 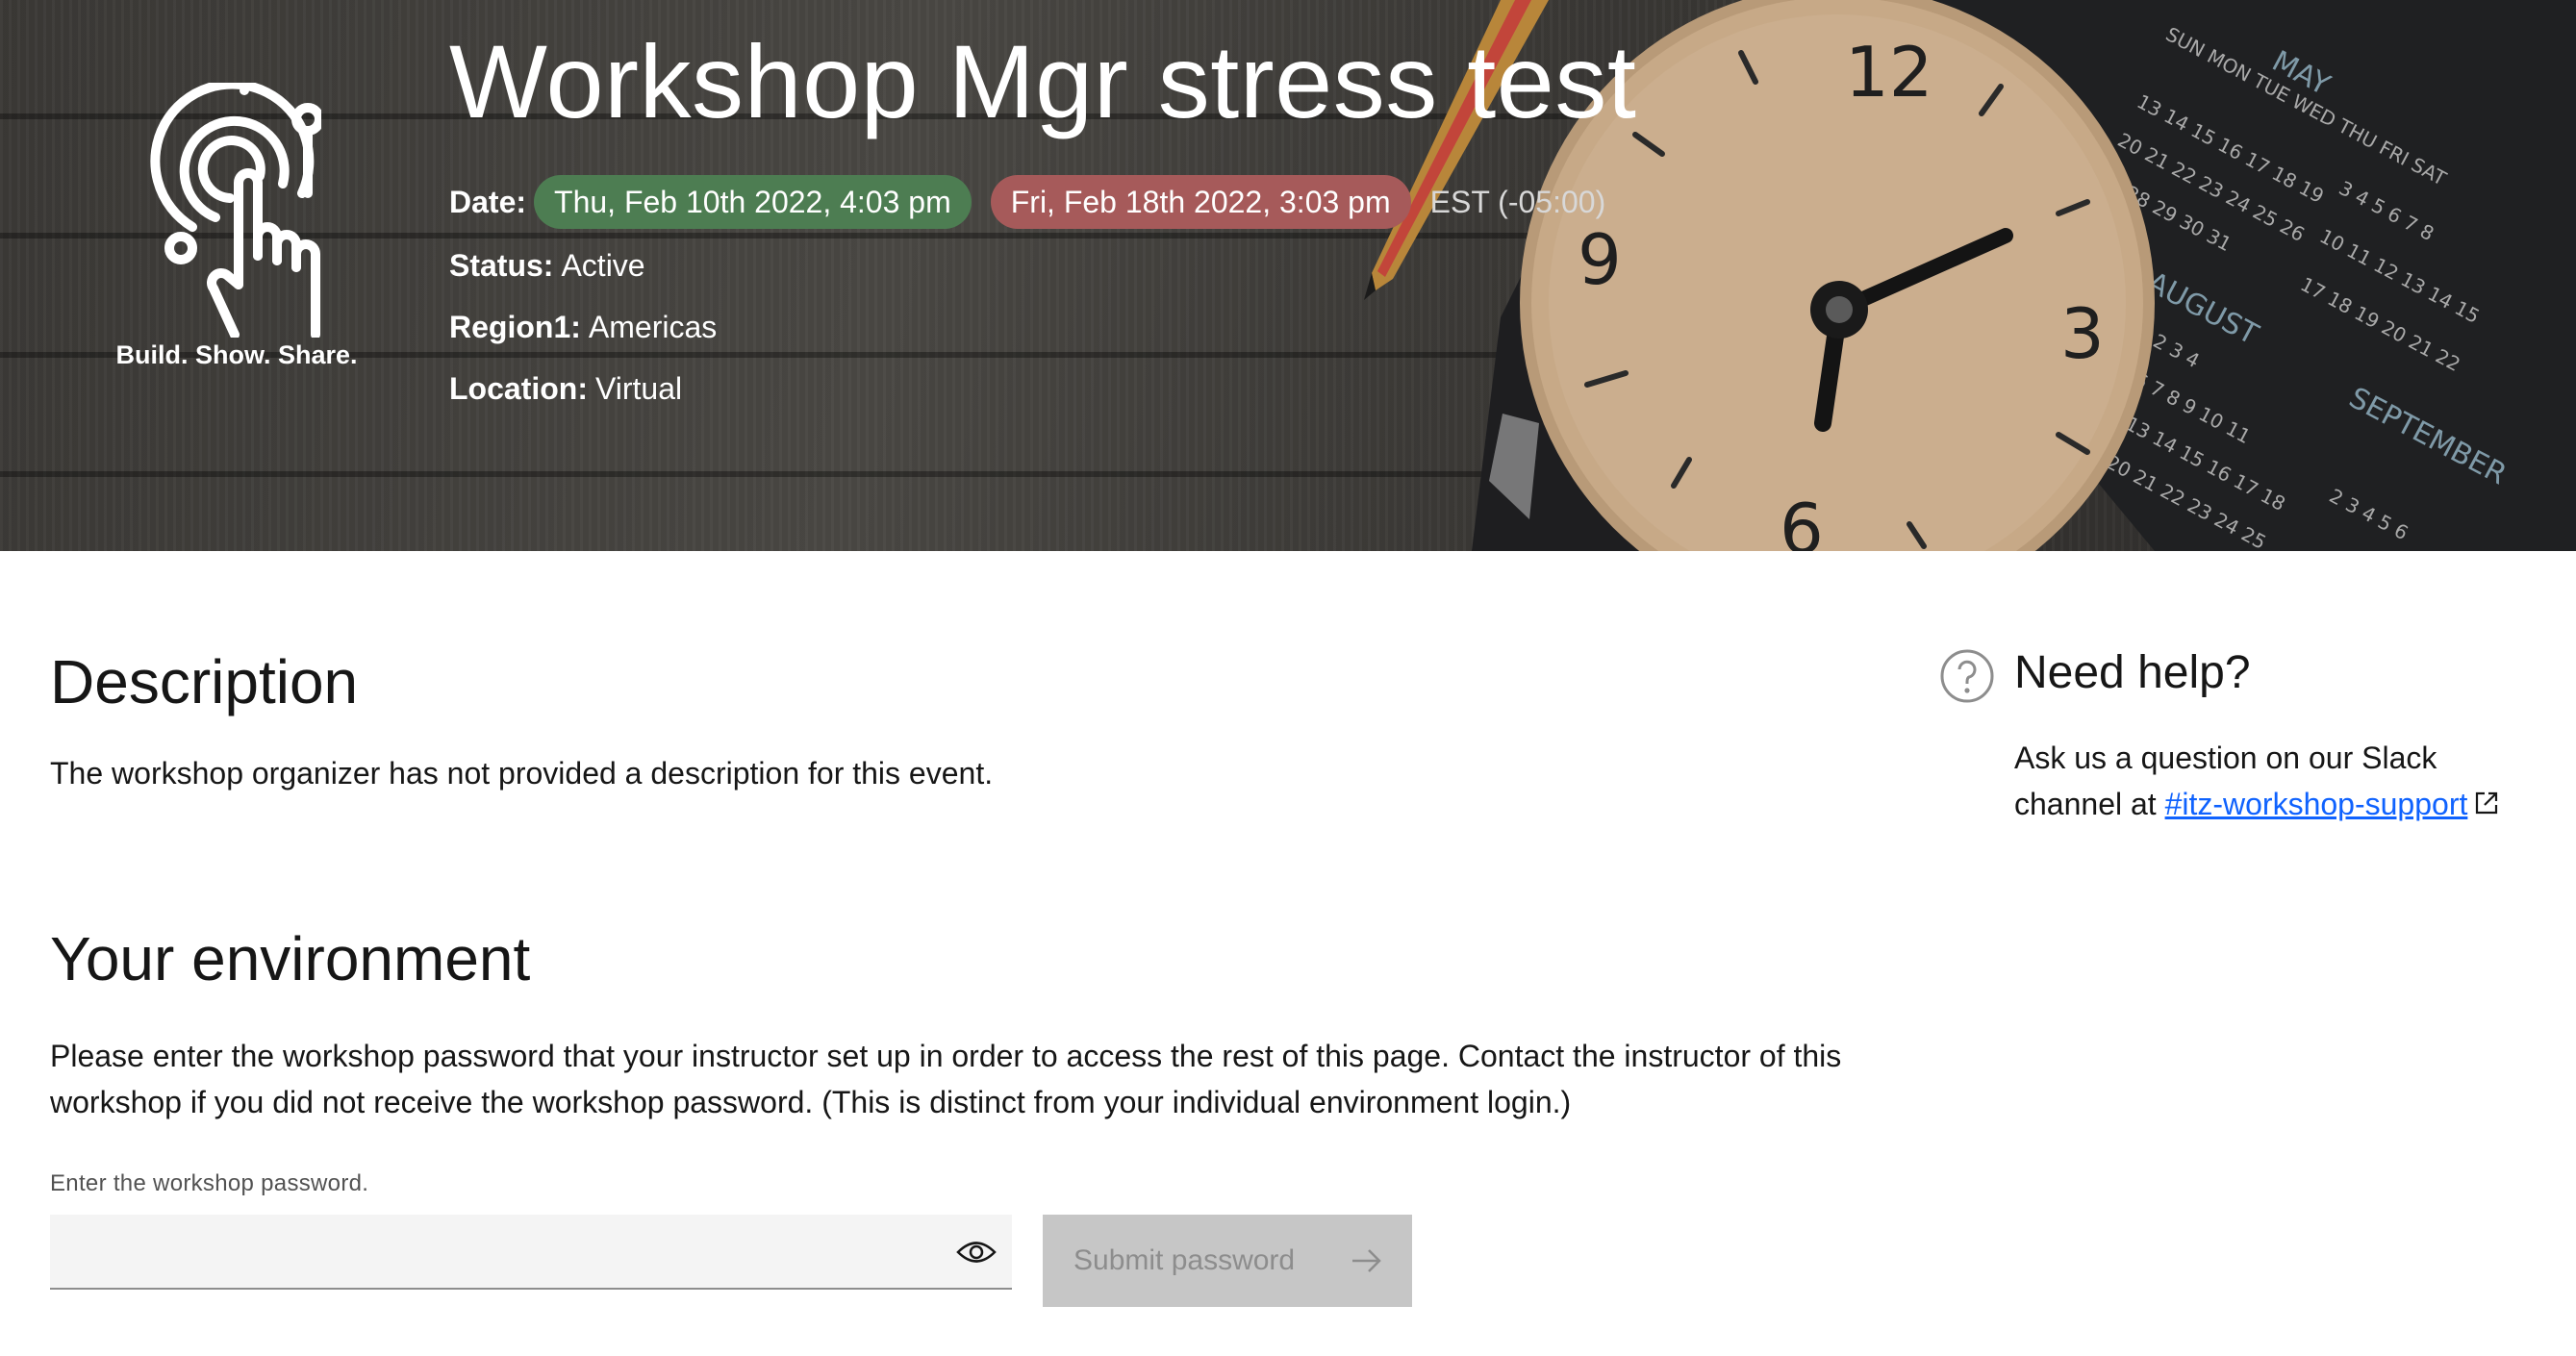 I want to click on svg-text: 12, so click(x=1889, y=72).